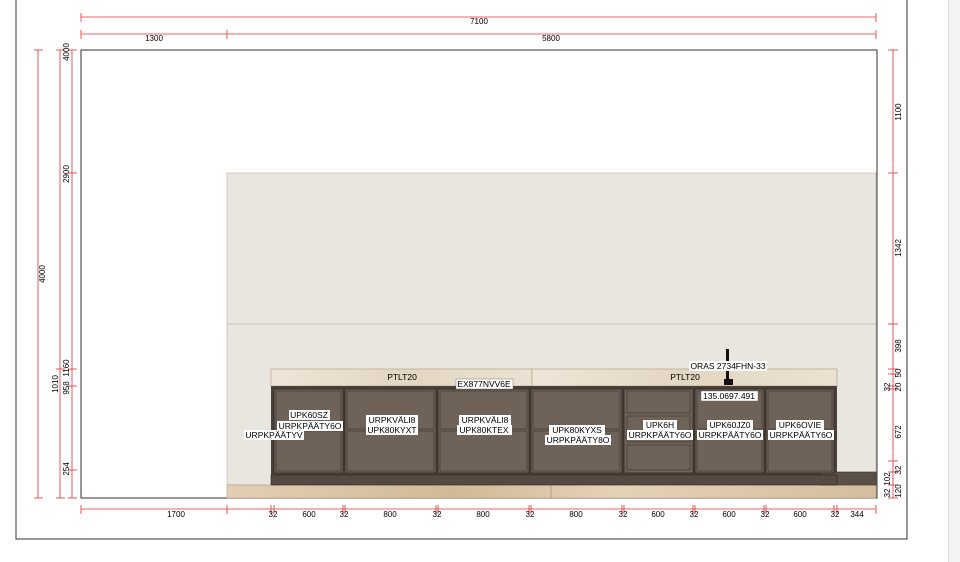 This screenshot has height=562, width=960. Describe the element at coordinates (55, 384) in the screenshot. I see `dim-left-outer-mid: 1010` at that location.